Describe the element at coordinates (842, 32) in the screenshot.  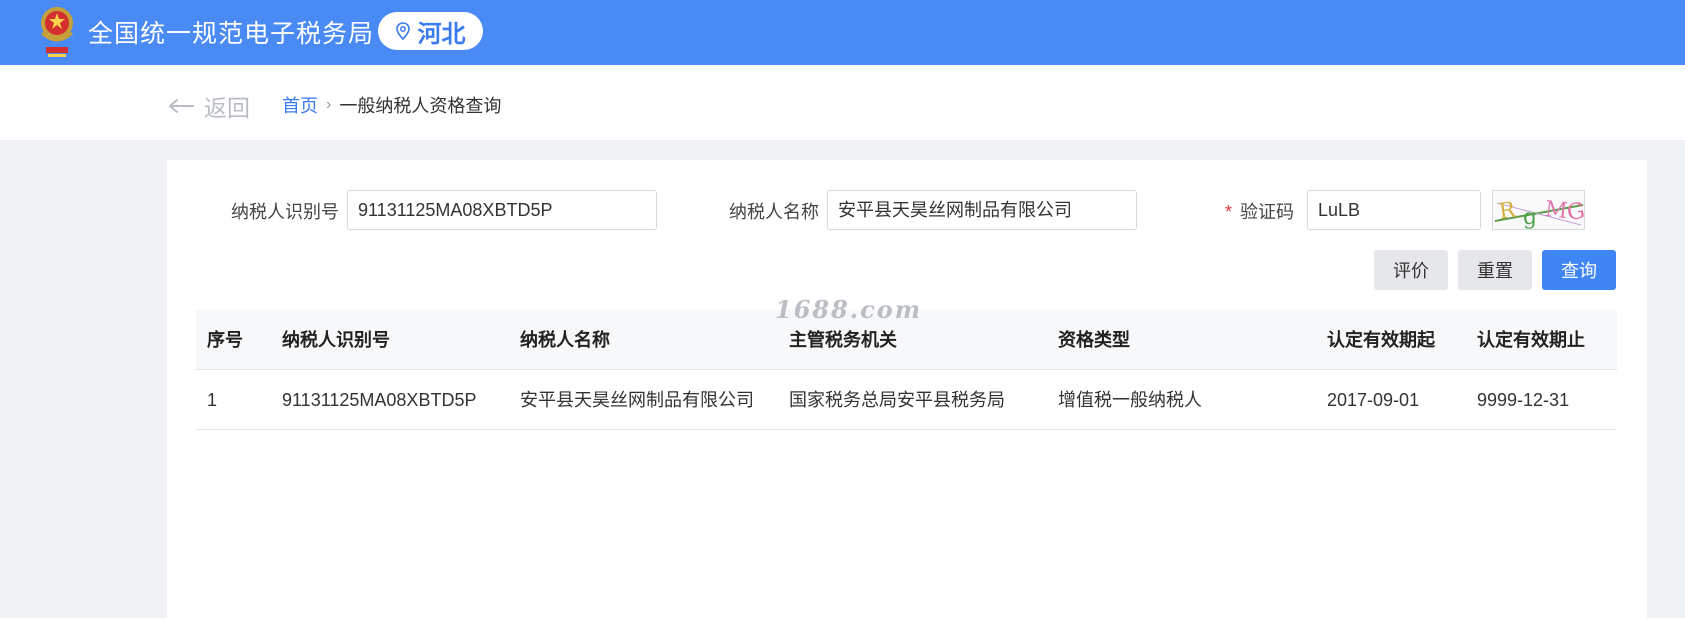
I see `top-header-bar: 全国统一规范电子税务局 河北` at that location.